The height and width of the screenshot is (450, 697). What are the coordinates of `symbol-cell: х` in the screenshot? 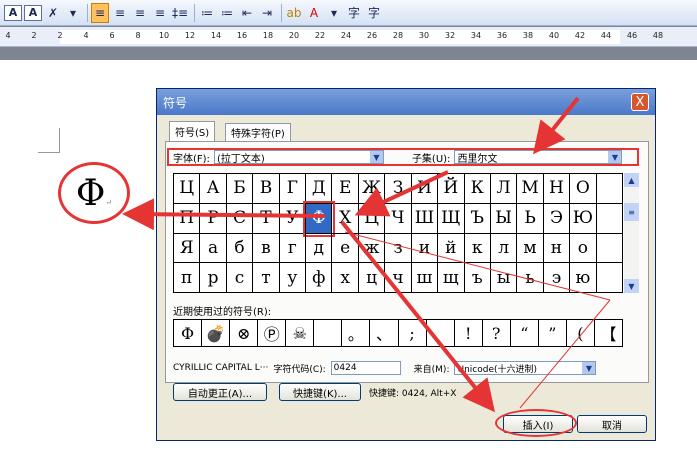 It's located at (345, 278).